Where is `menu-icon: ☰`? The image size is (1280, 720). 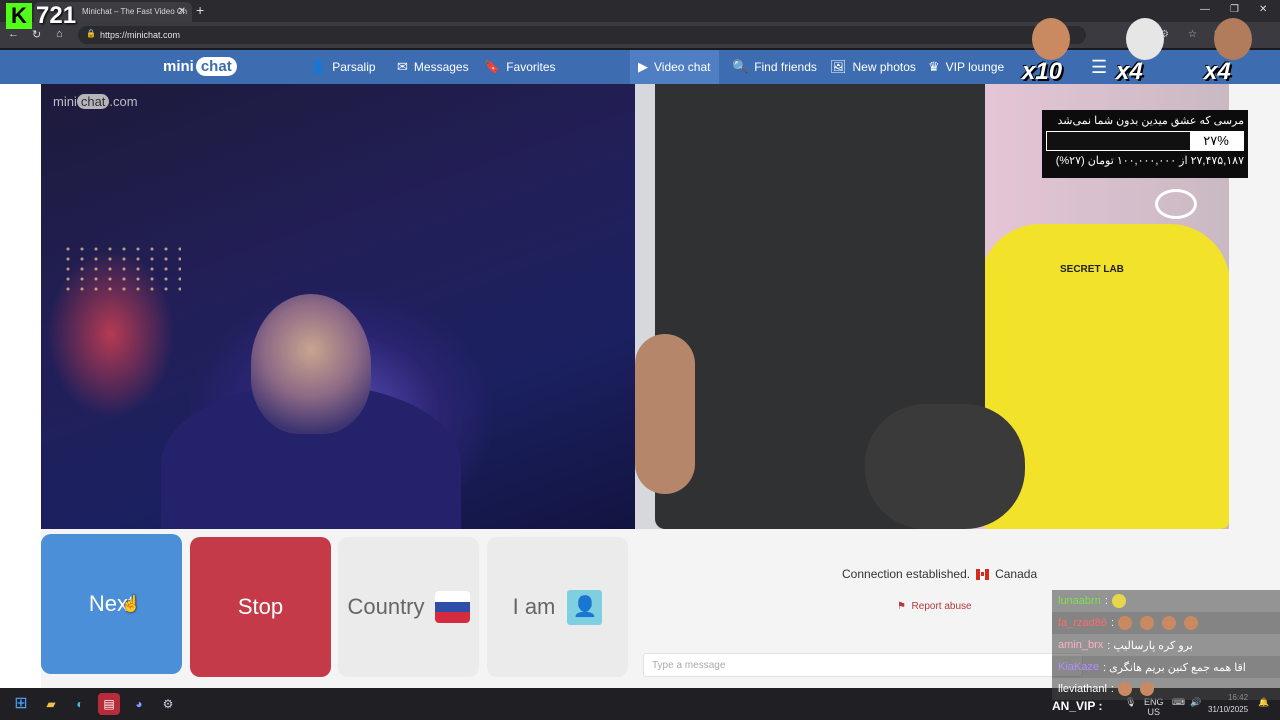 menu-icon: ☰ is located at coordinates (1099, 67).